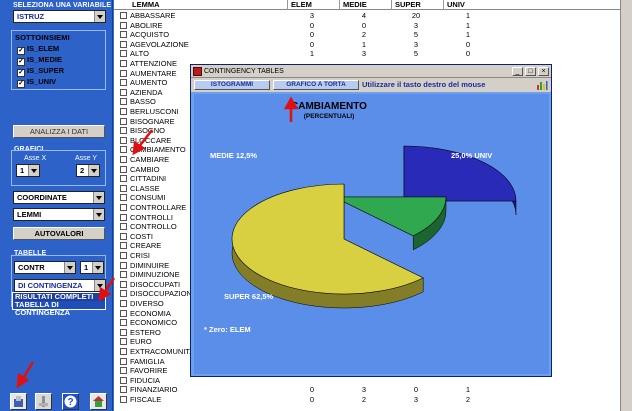 The image size is (632, 411). I want to click on tables-num-select: 1, so click(92, 267).